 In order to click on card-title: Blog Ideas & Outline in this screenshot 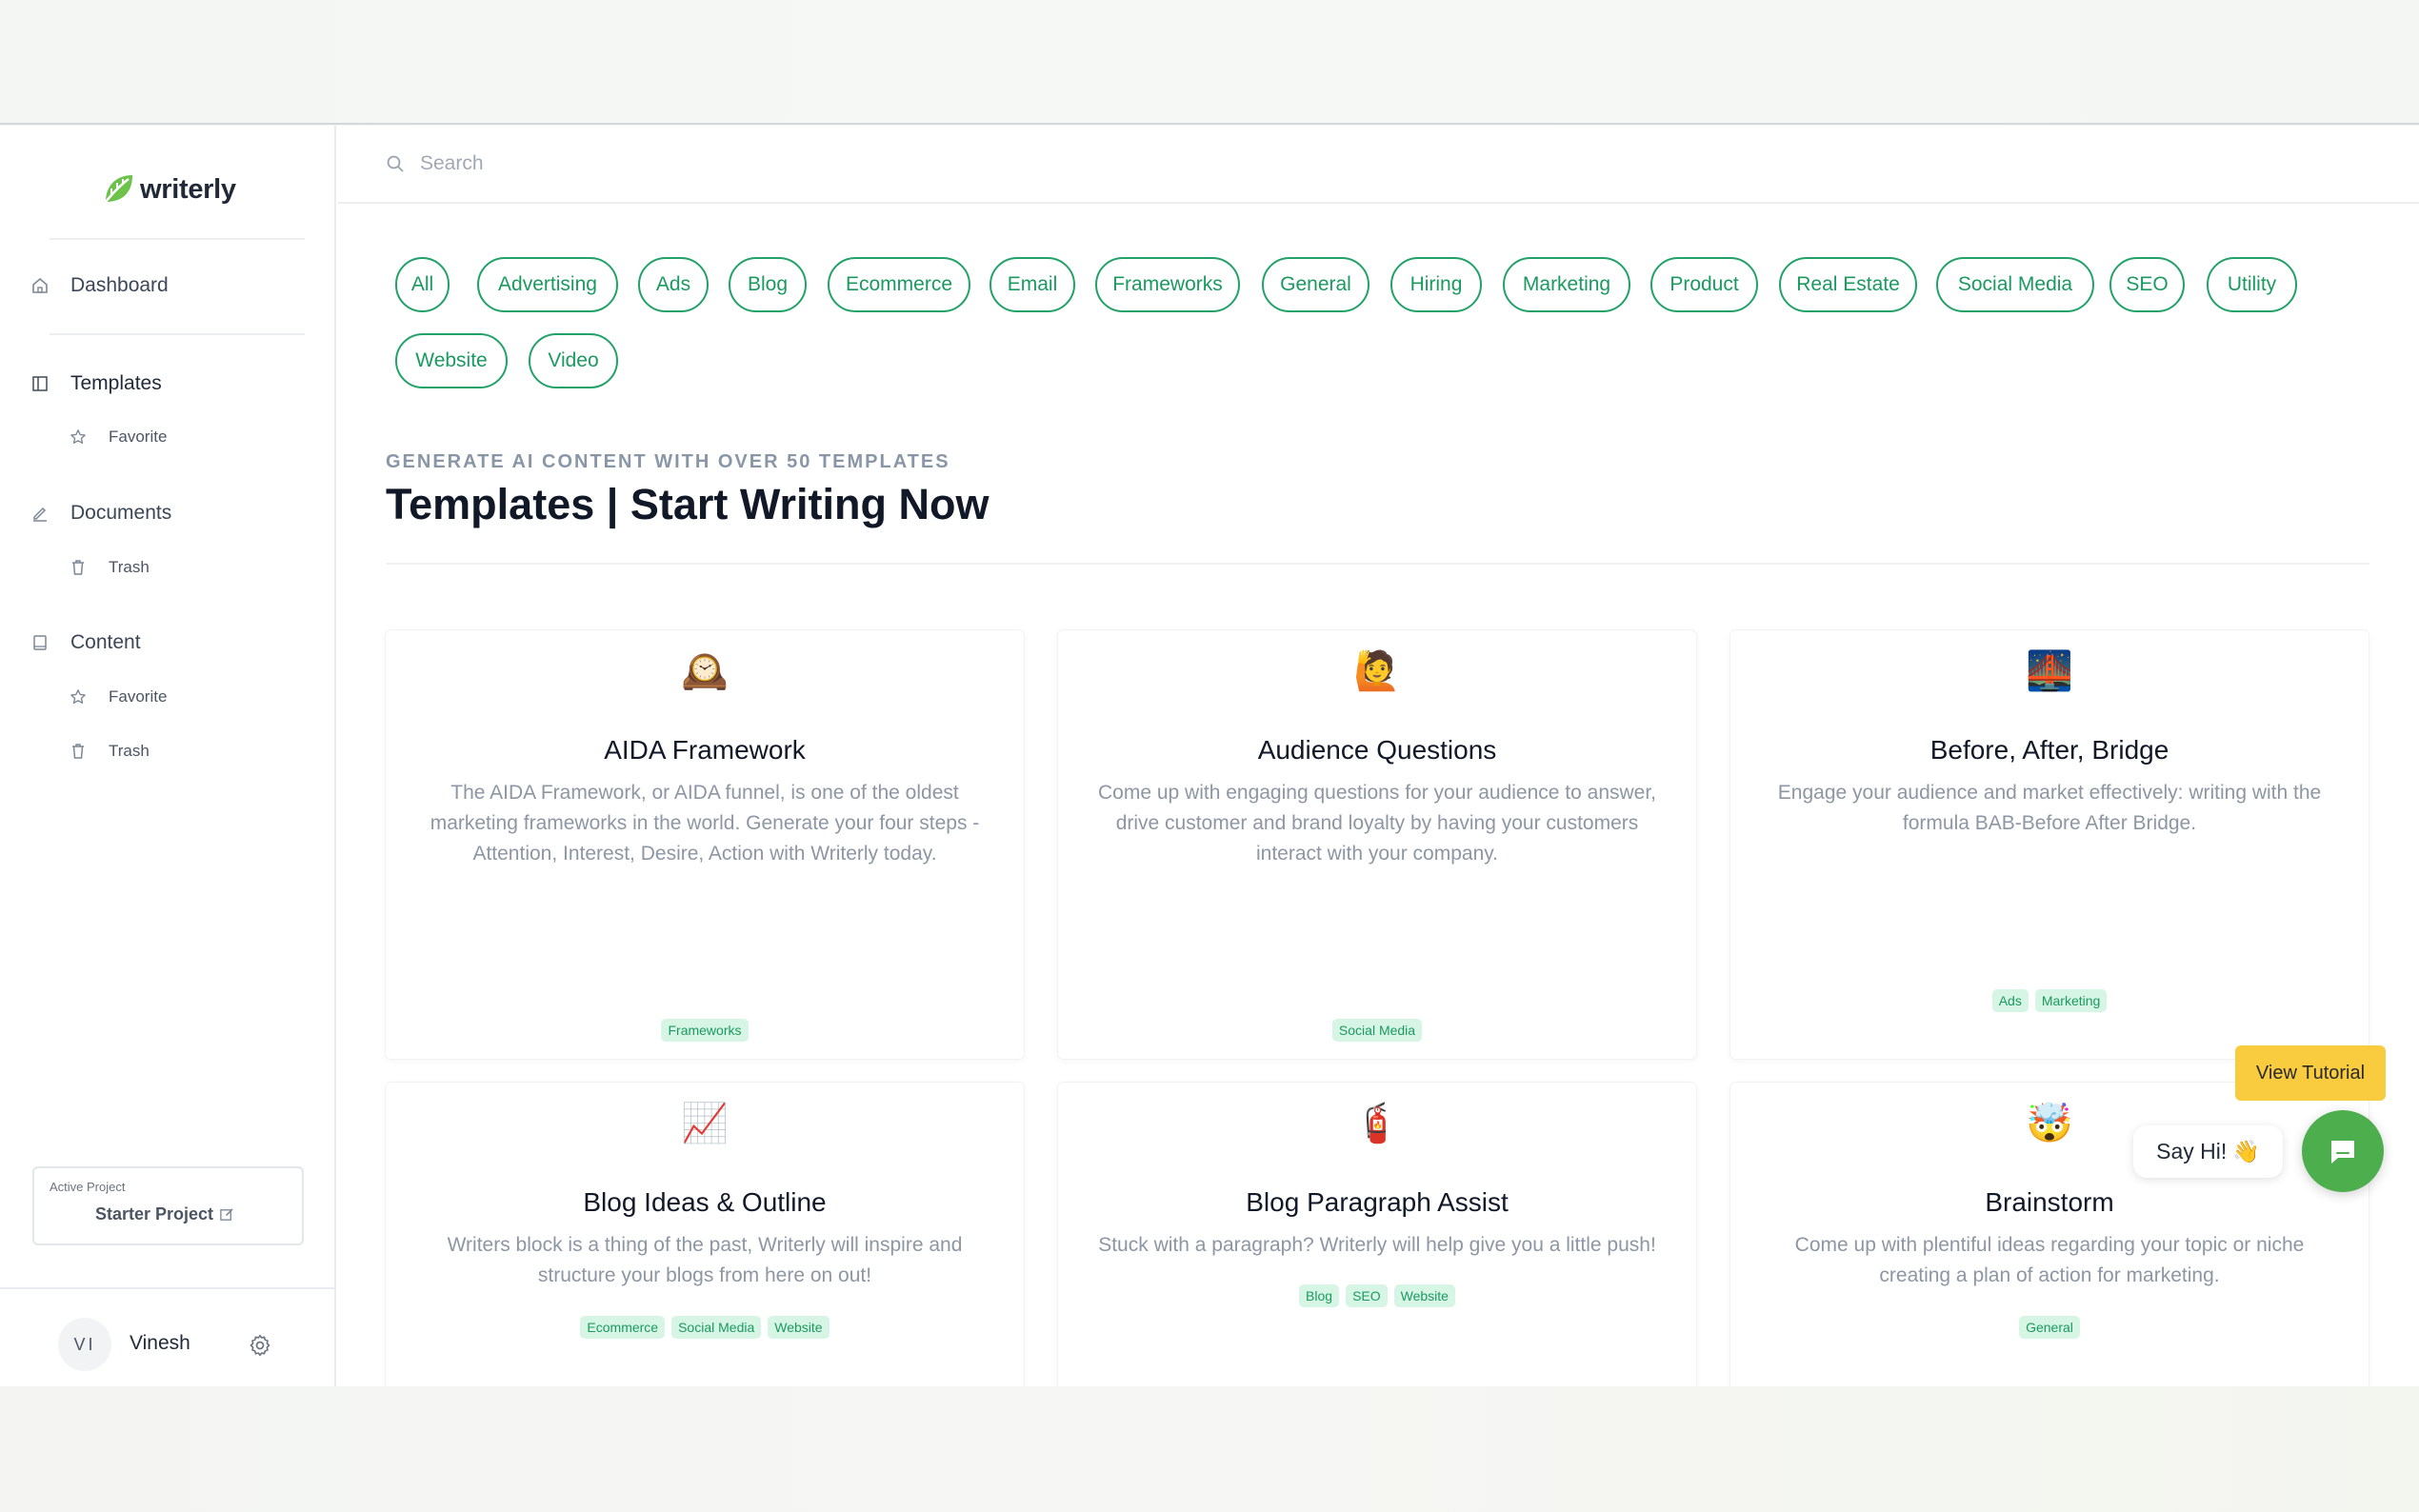, I will do `click(705, 1202)`.